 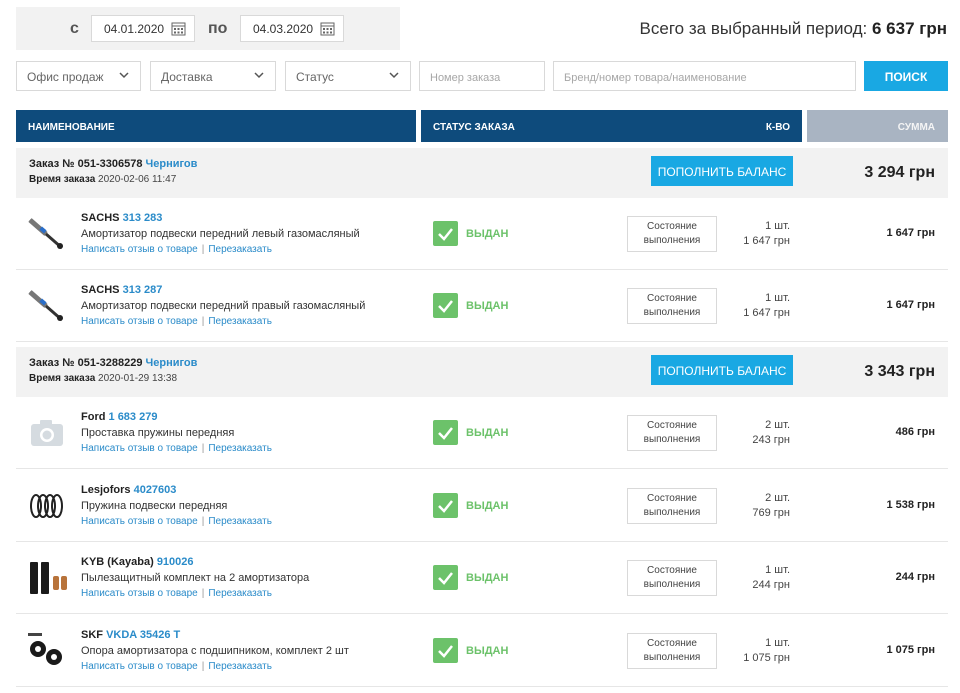 What do you see at coordinates (175, 562) in the screenshot?
I see `product-article-link: 910026` at bounding box center [175, 562].